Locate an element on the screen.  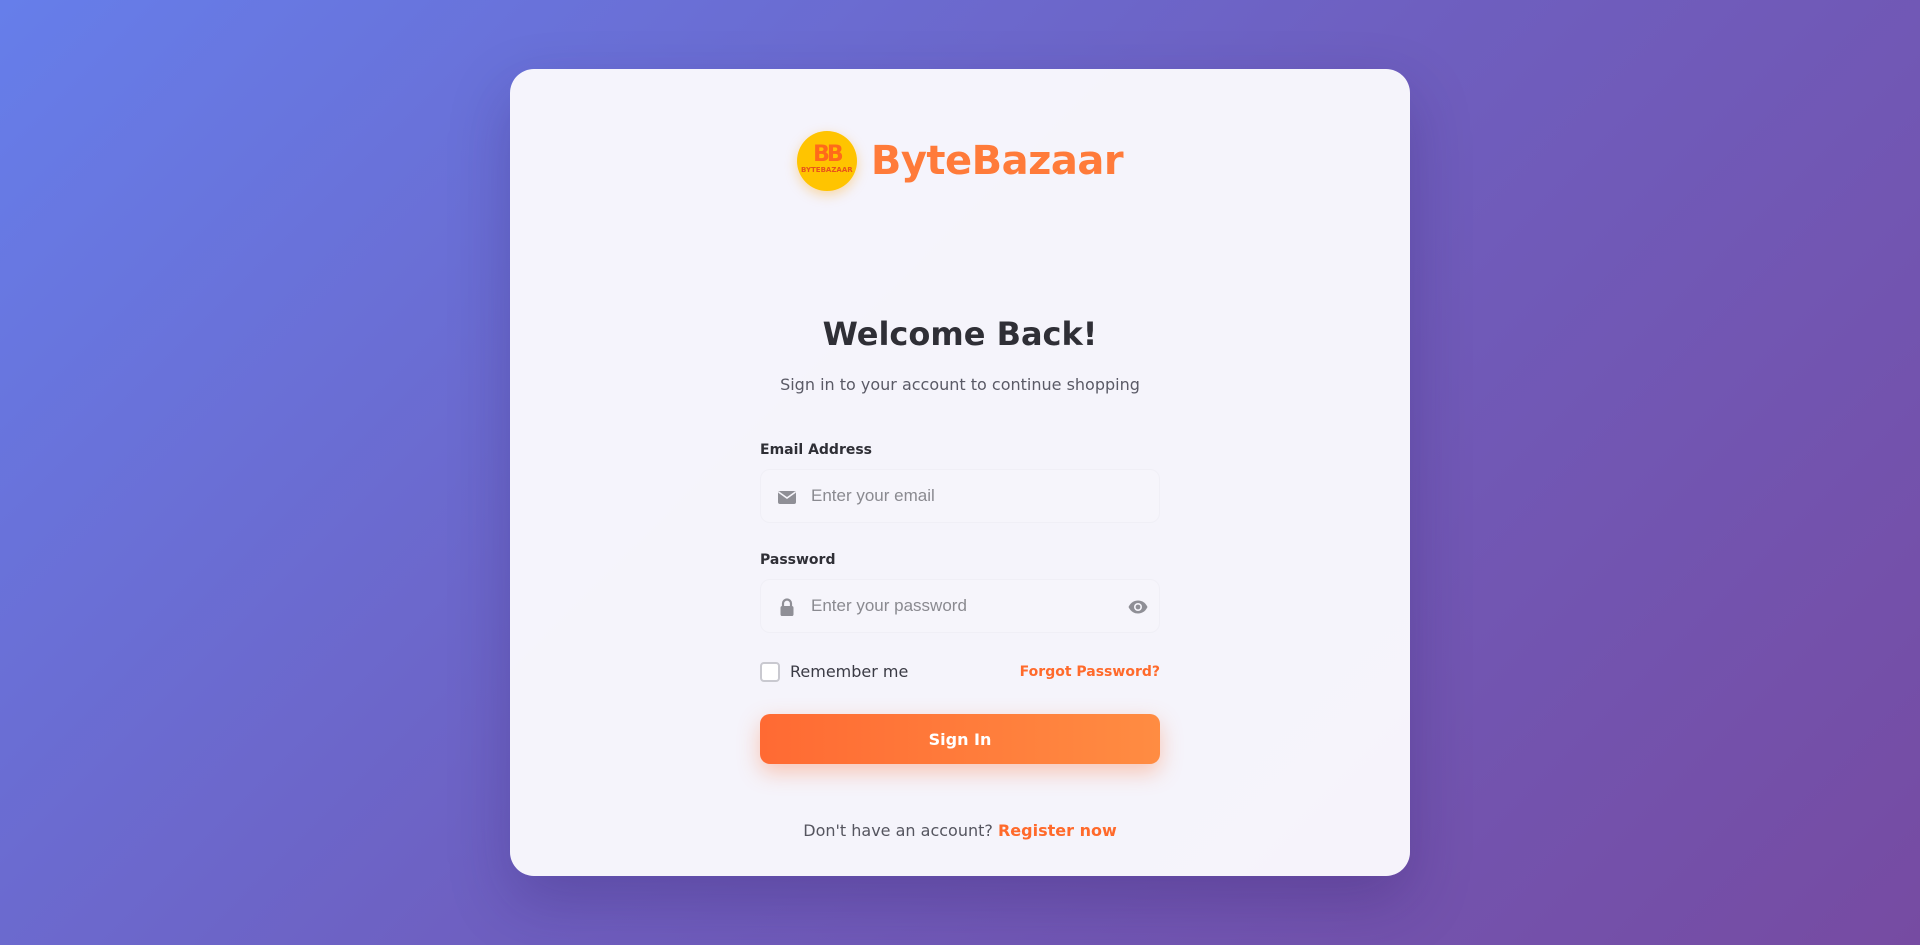
eye-icon is located at coordinates (1138, 607).